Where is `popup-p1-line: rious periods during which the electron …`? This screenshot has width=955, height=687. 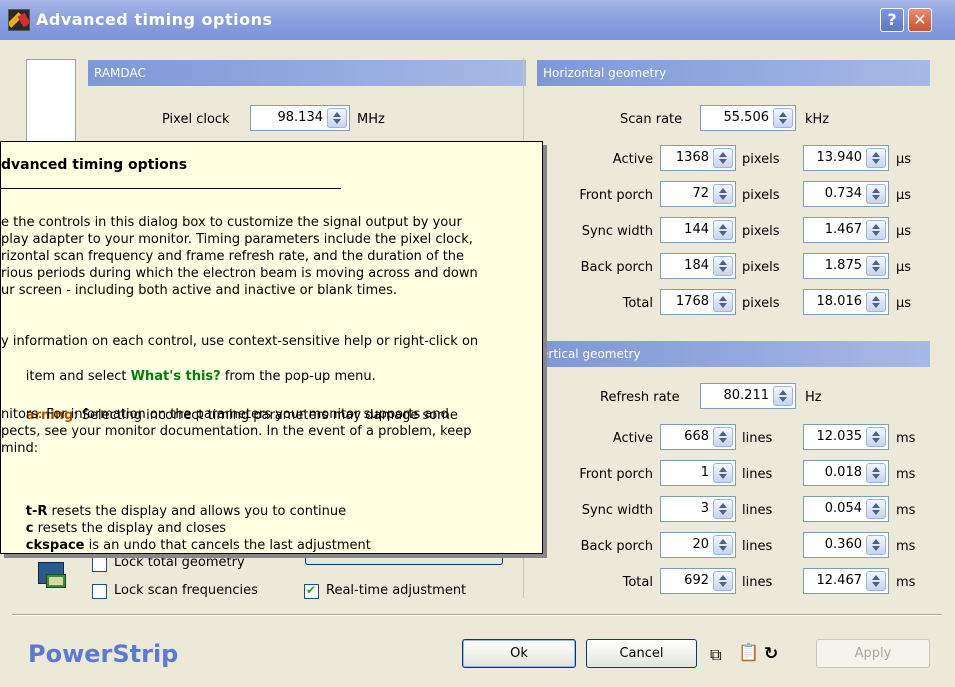
popup-p1-line: rious periods during which the electron … is located at coordinates (239, 273).